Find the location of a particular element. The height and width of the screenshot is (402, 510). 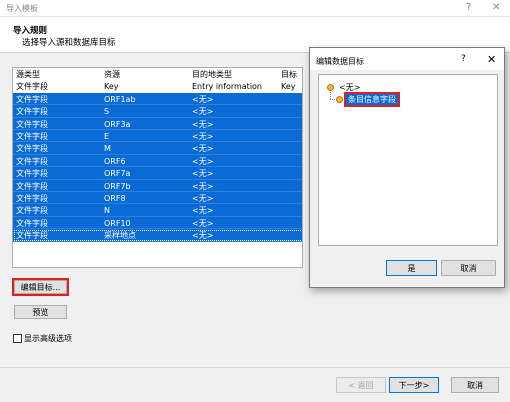

cell-resource: ORF3a is located at coordinates (117, 124).